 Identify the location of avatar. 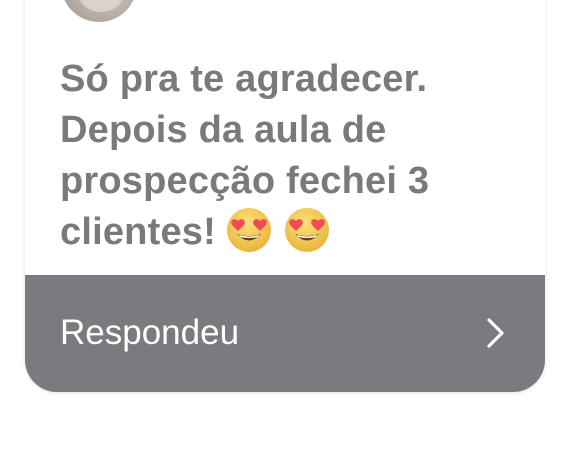
(99, 11).